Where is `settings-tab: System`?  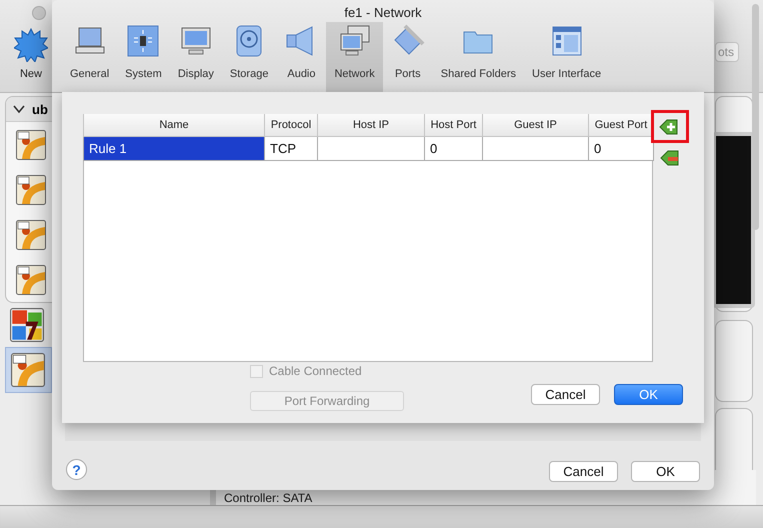 settings-tab: System is located at coordinates (143, 57).